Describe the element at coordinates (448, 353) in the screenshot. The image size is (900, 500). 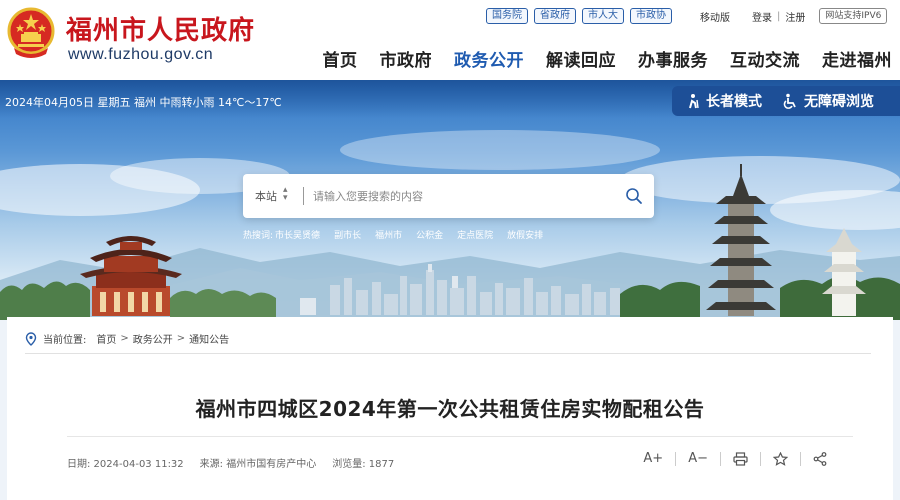
I see `breadcrumb-divider` at that location.